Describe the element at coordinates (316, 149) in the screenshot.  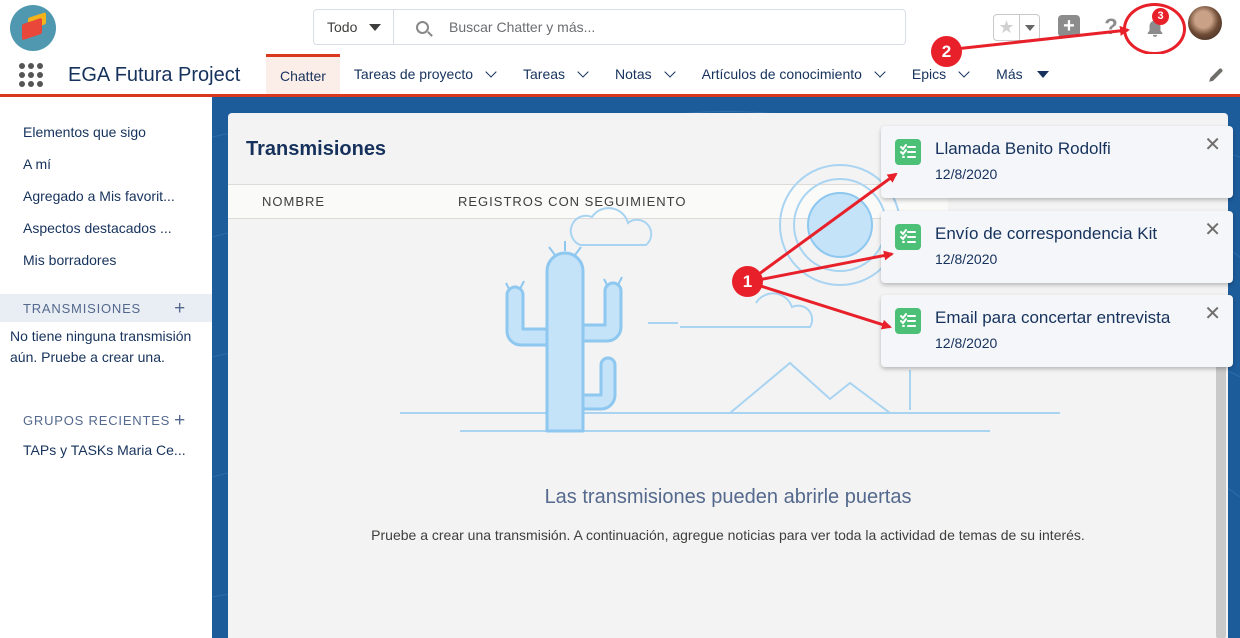
I see `page-title: Transmisiones` at that location.